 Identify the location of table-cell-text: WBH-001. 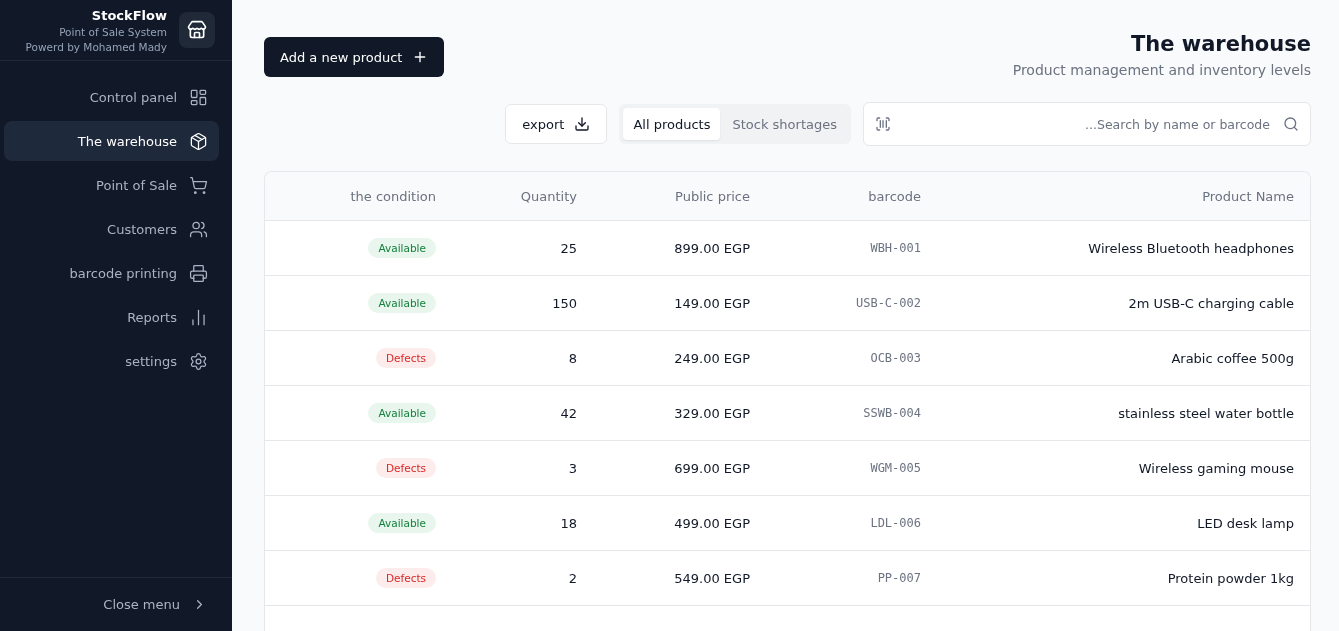
(895, 248).